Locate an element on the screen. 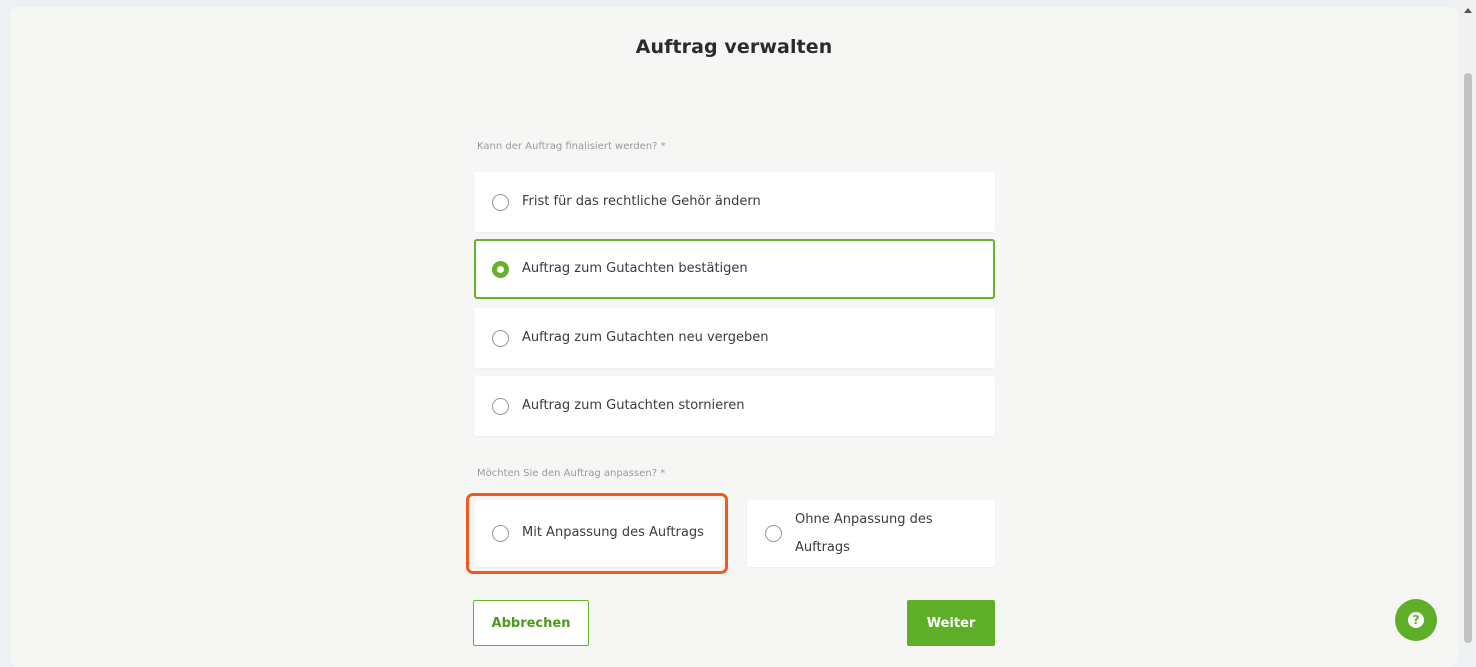 This screenshot has height=667, width=1476. option-label: Mit Anpassung des Auftrags is located at coordinates (613, 533).